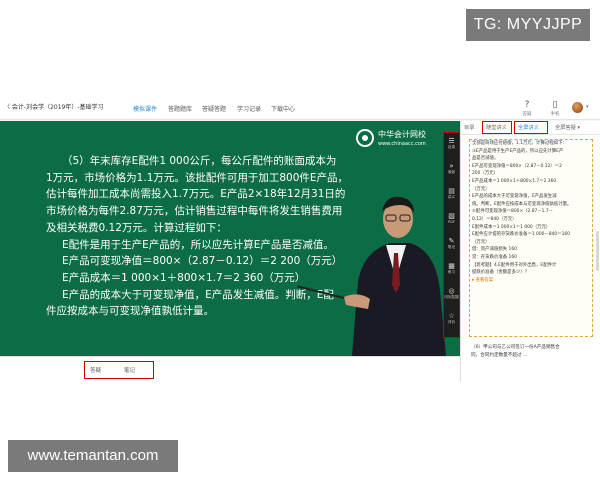 This screenshot has height=480, width=600. What do you see at coordinates (130, 311) in the screenshot?
I see `lesson-line: 件应按成本与可变现净值孰低计量。` at bounding box center [130, 311].